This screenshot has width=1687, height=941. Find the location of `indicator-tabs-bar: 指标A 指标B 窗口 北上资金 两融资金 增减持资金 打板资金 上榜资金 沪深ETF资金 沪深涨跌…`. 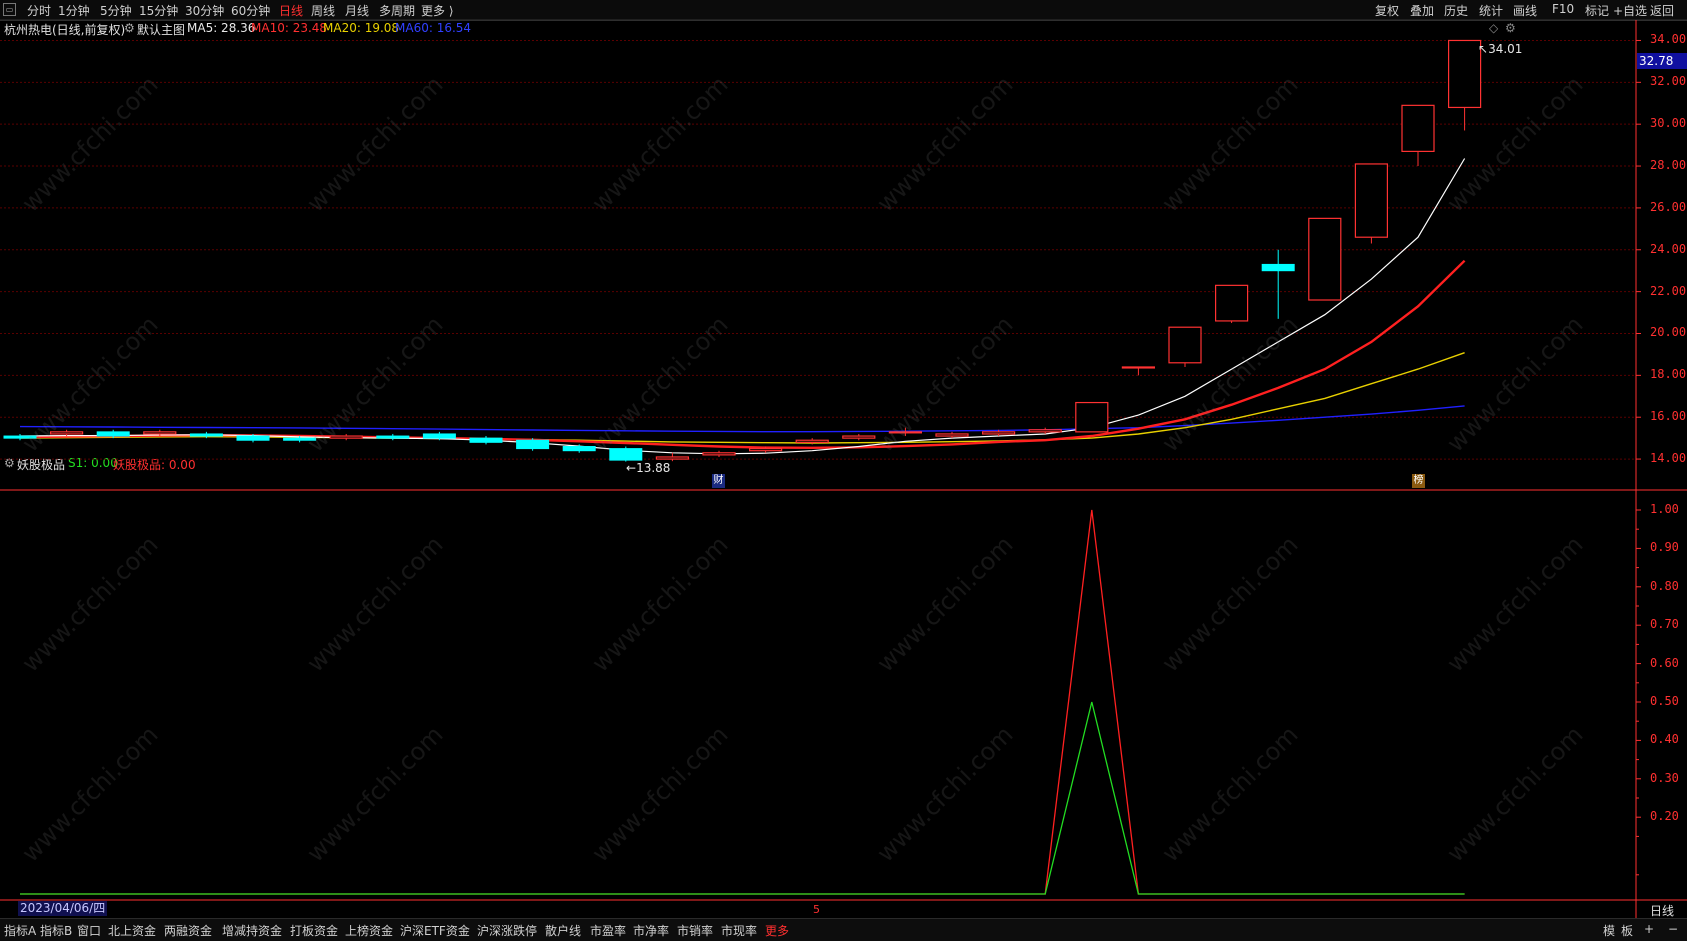

indicator-tabs-bar: 指标A 指标B 窗口 北上资金 两融资金 增减持资金 打板资金 上榜资金 沪深ETF资金 沪深涨跌… is located at coordinates (843, 929).